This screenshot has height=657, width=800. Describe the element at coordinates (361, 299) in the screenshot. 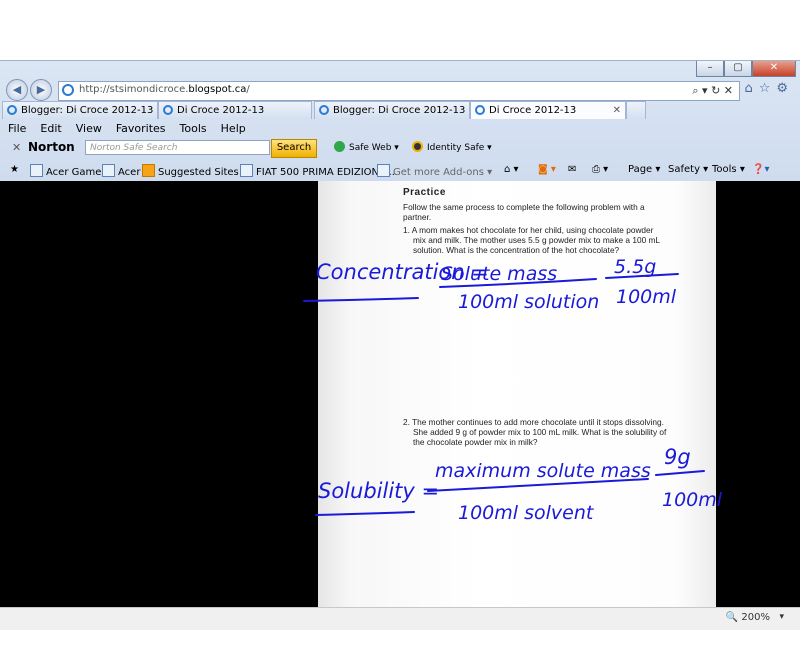

I see `concentration-underline` at that location.